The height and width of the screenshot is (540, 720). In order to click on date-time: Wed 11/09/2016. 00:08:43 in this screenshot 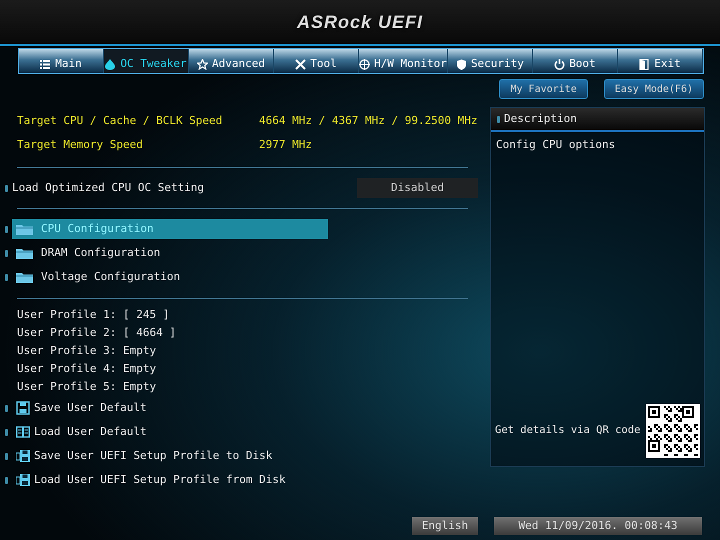, I will do `click(598, 526)`.